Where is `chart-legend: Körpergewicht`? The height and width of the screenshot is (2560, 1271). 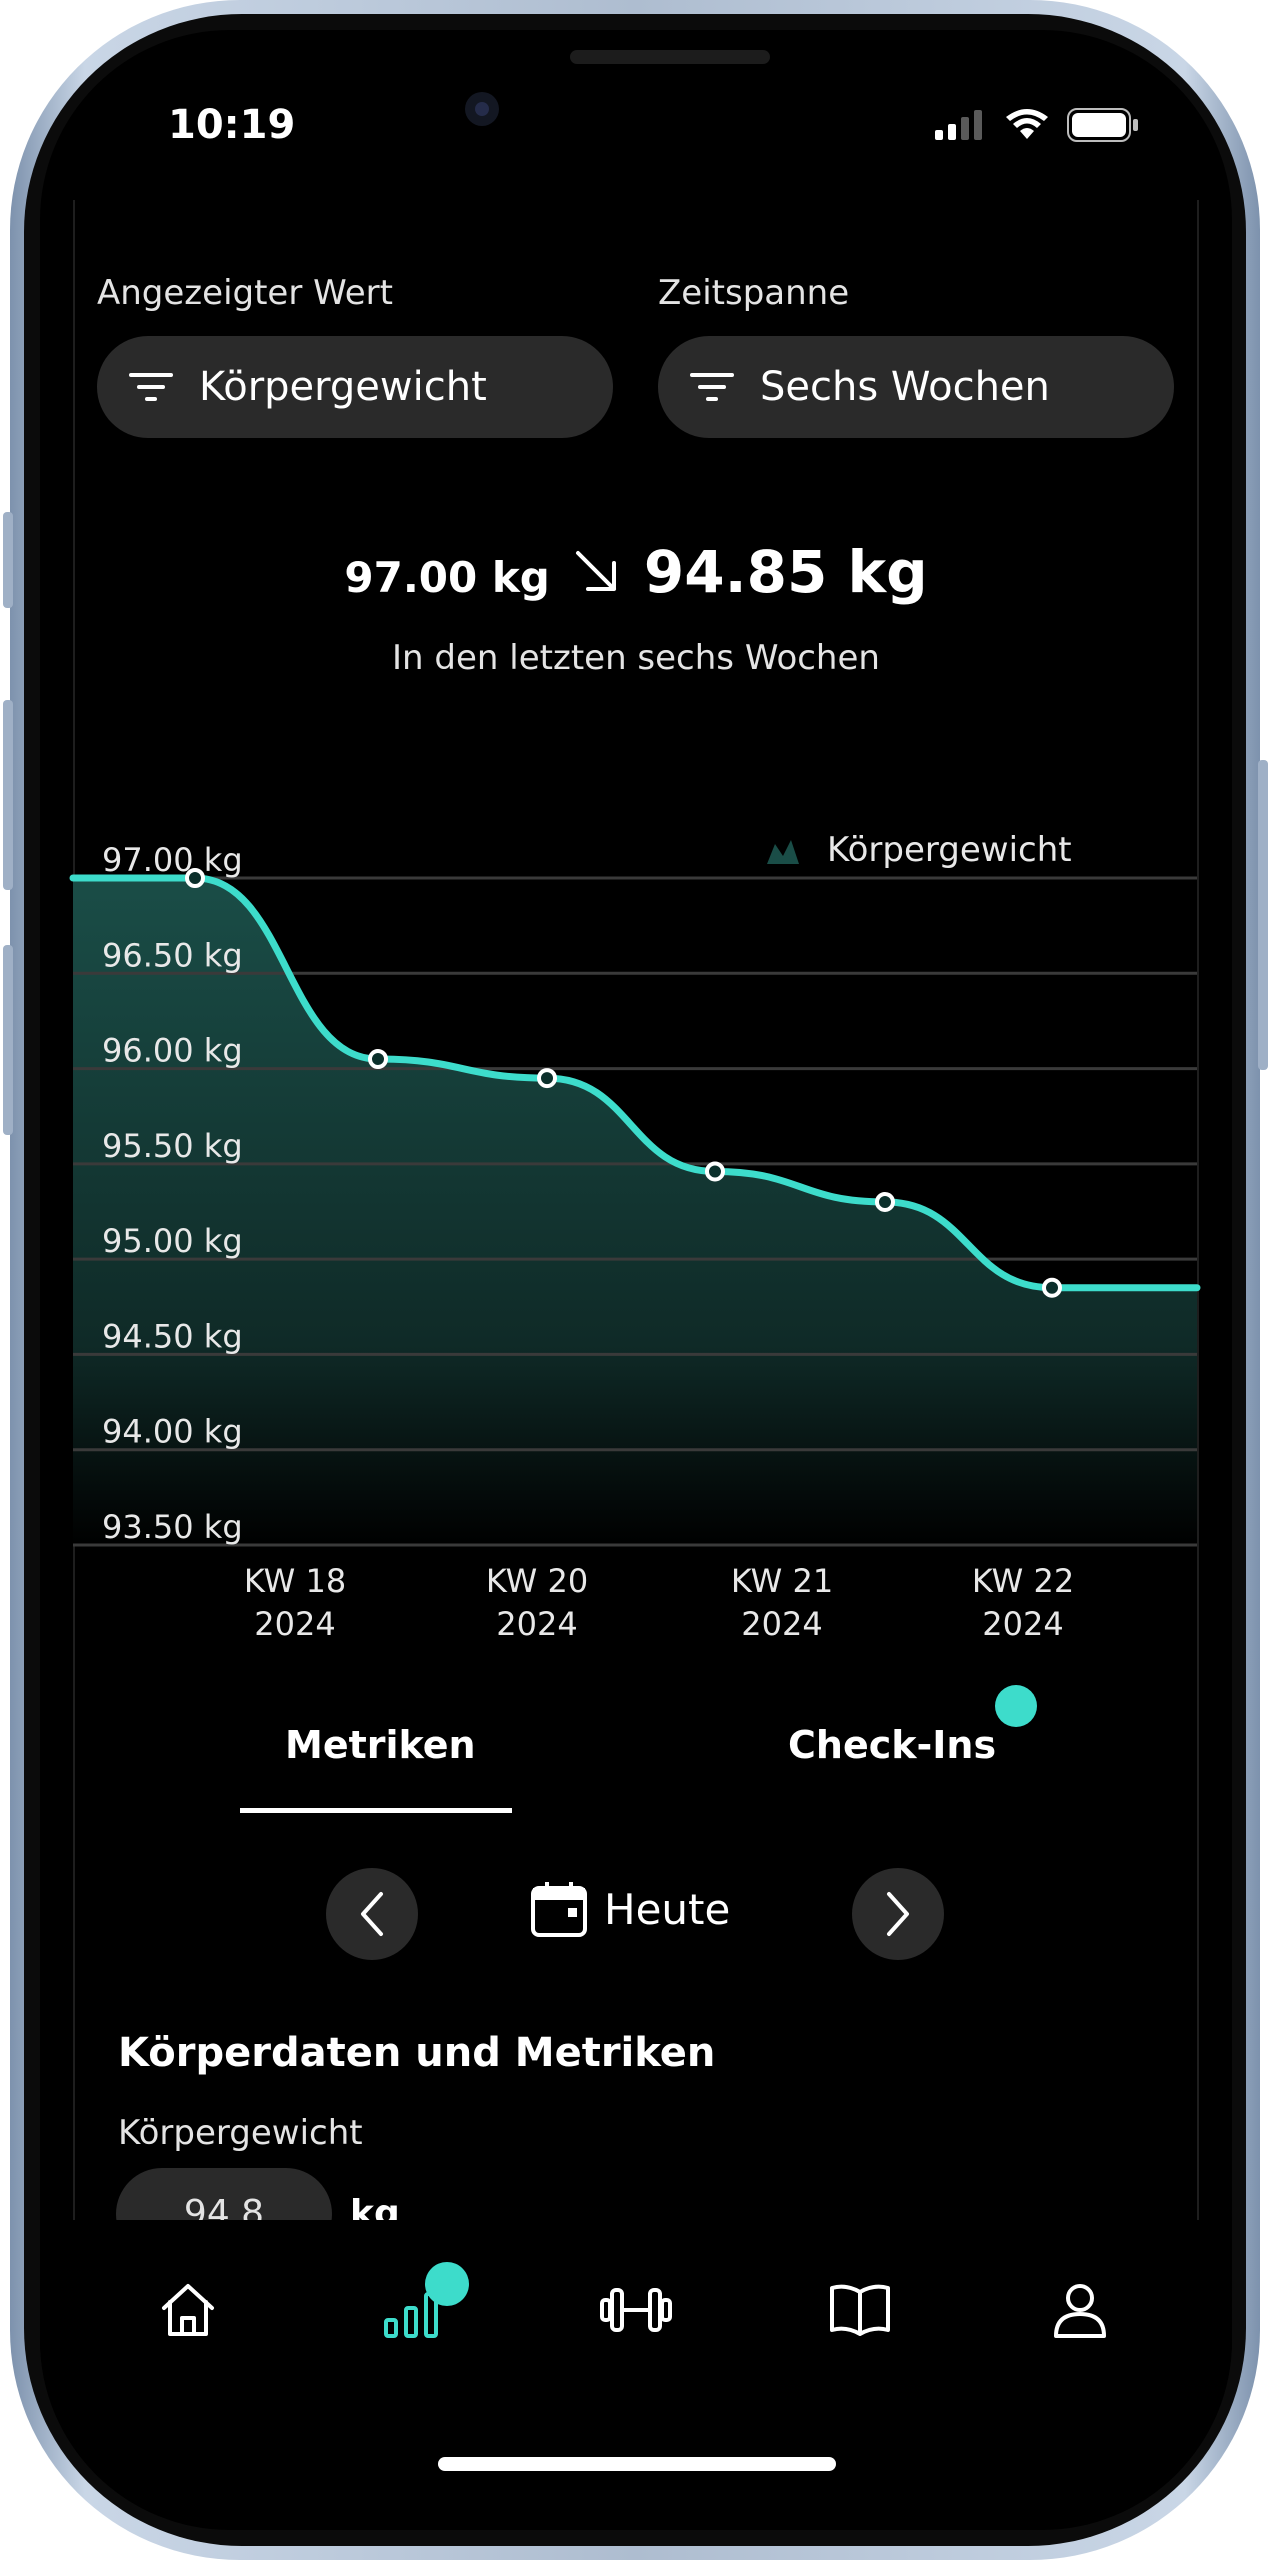 chart-legend: Körpergewicht is located at coordinates (918, 850).